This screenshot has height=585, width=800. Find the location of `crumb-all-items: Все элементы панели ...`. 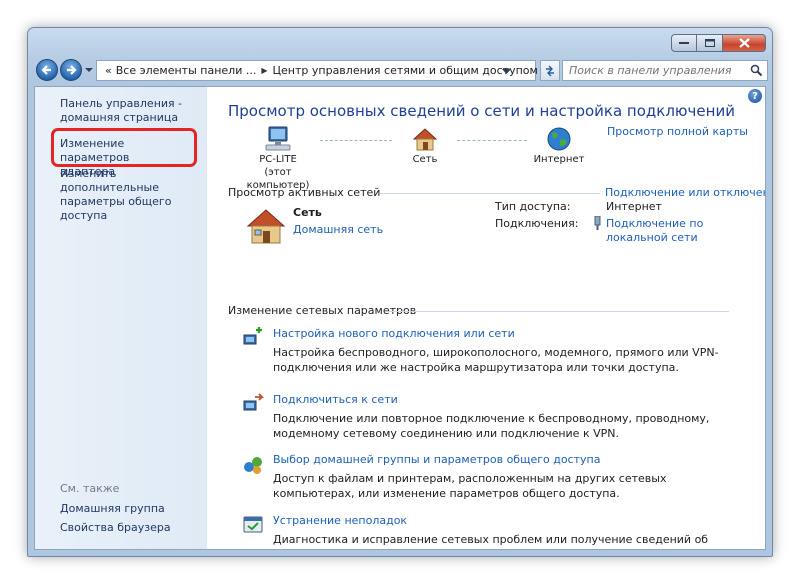

crumb-all-items: Все элементы панели ... is located at coordinates (186, 70).